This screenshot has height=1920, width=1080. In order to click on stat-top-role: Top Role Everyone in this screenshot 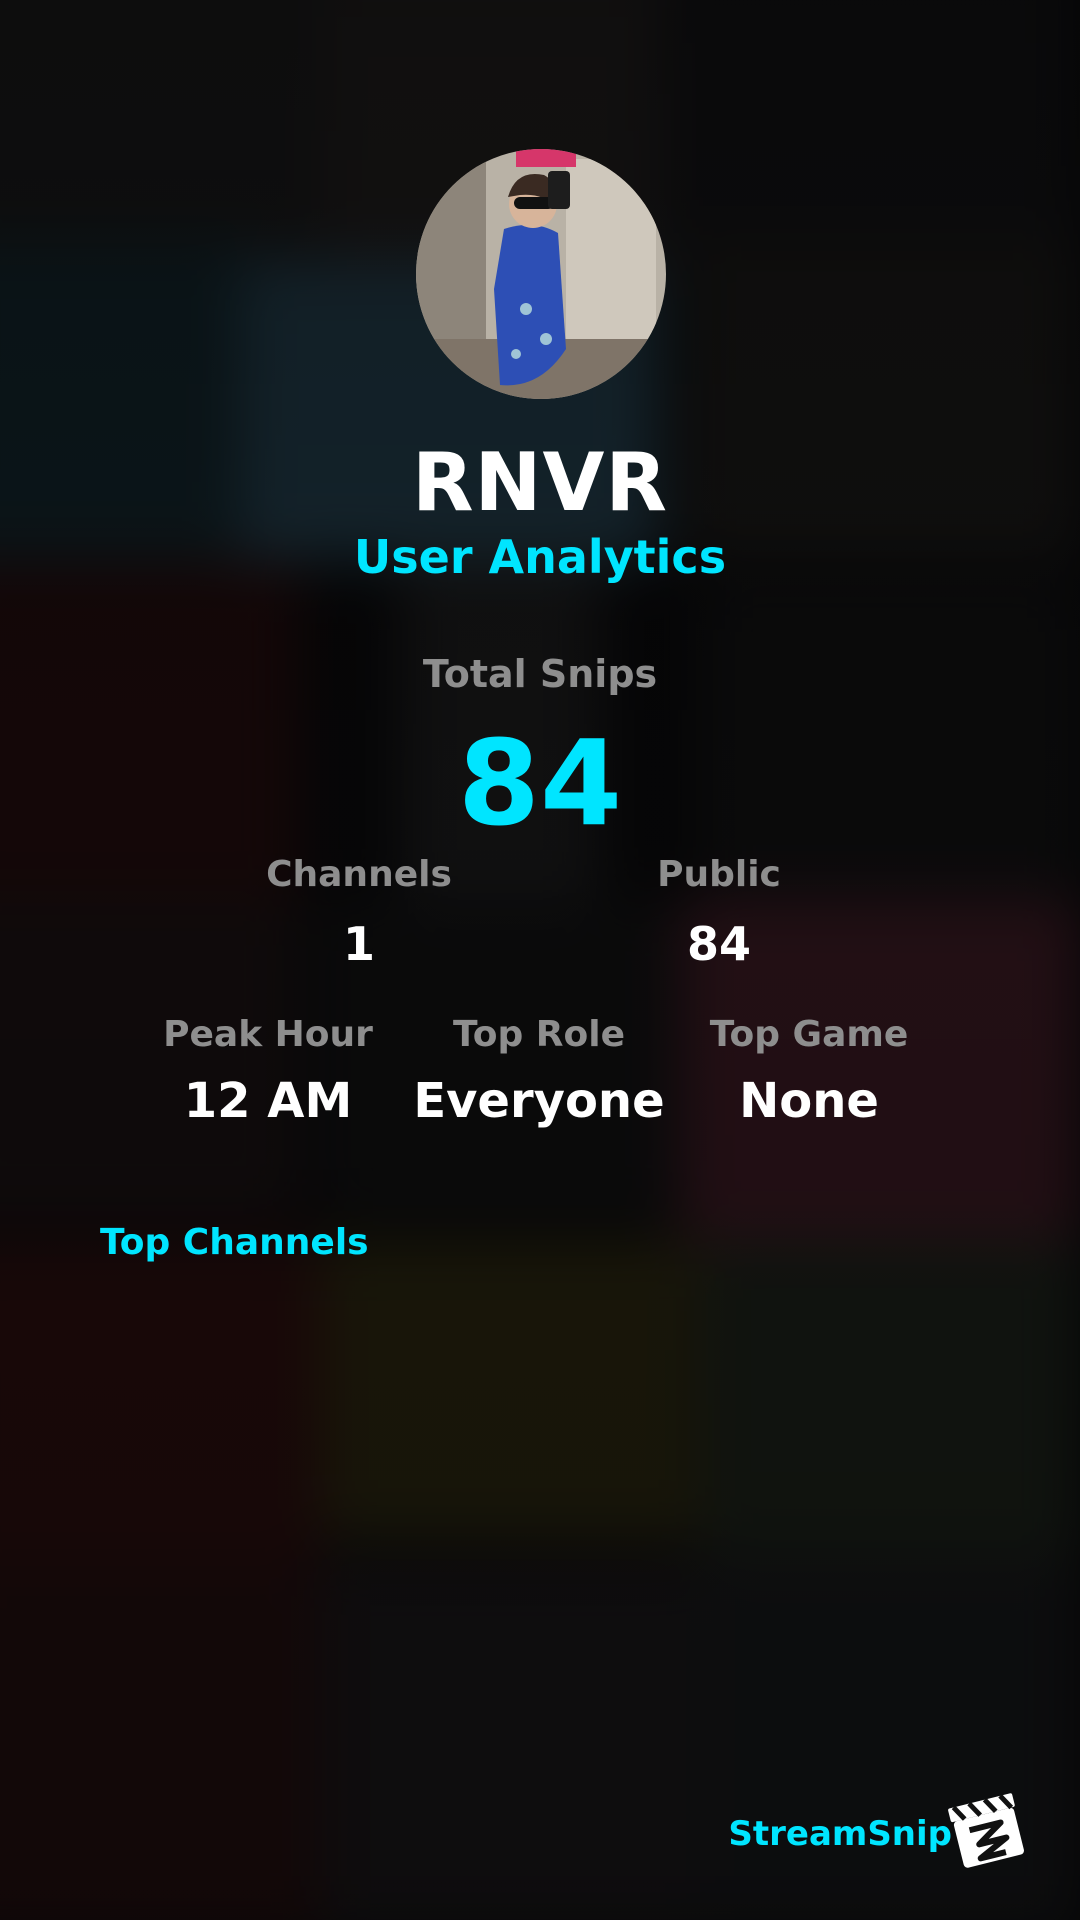, I will do `click(539, 1071)`.